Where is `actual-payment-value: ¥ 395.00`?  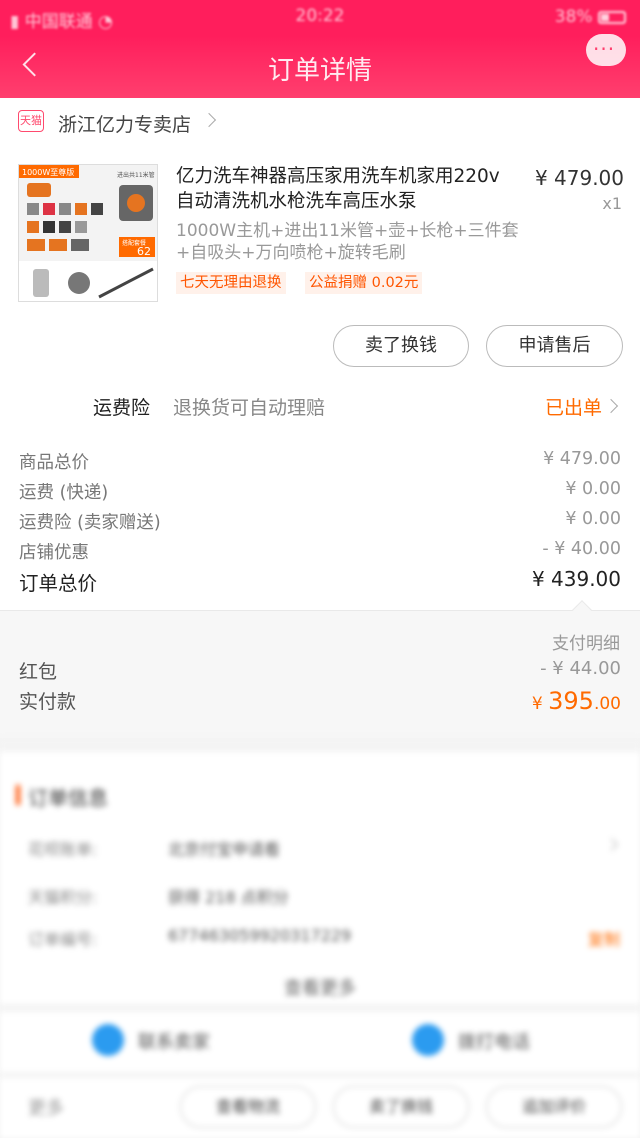
actual-payment-value: ¥ 395.00 is located at coordinates (576, 701).